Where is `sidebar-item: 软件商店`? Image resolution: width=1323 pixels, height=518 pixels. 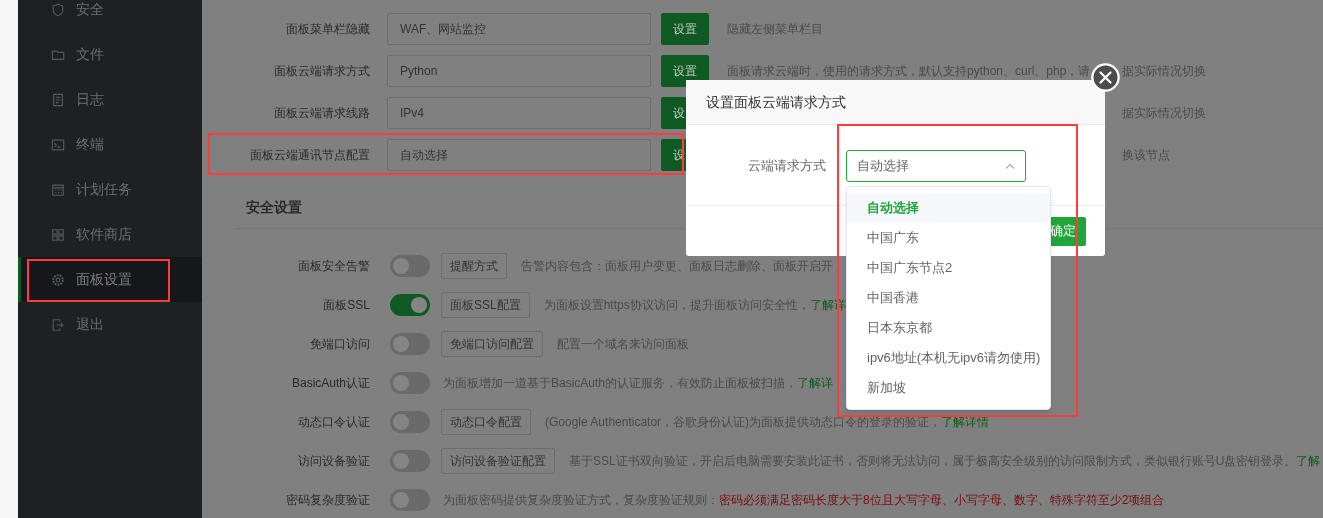 sidebar-item: 软件商店 is located at coordinates (110, 234).